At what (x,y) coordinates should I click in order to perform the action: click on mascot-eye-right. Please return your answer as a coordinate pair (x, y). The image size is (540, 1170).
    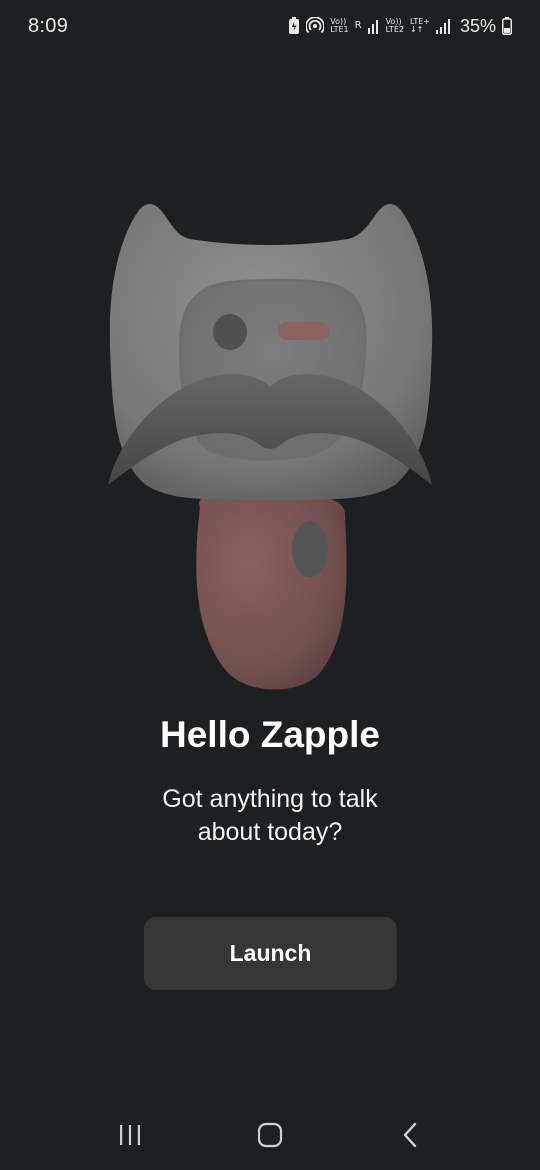
    Looking at the image, I should click on (304, 331).